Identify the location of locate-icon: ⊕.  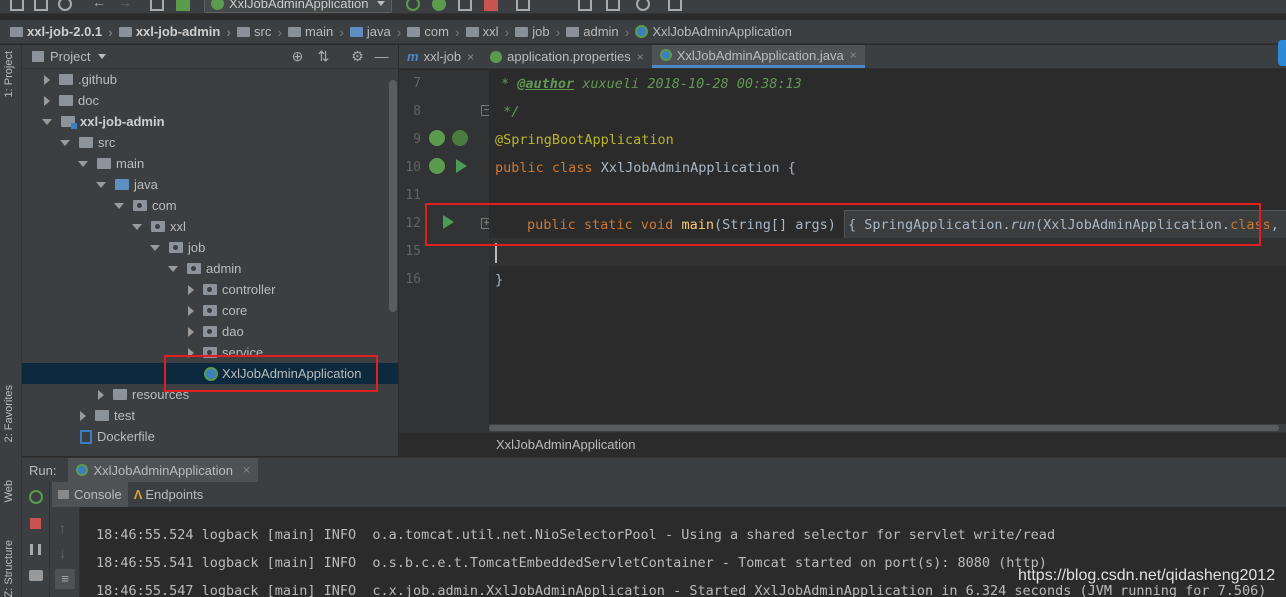
(297, 56).